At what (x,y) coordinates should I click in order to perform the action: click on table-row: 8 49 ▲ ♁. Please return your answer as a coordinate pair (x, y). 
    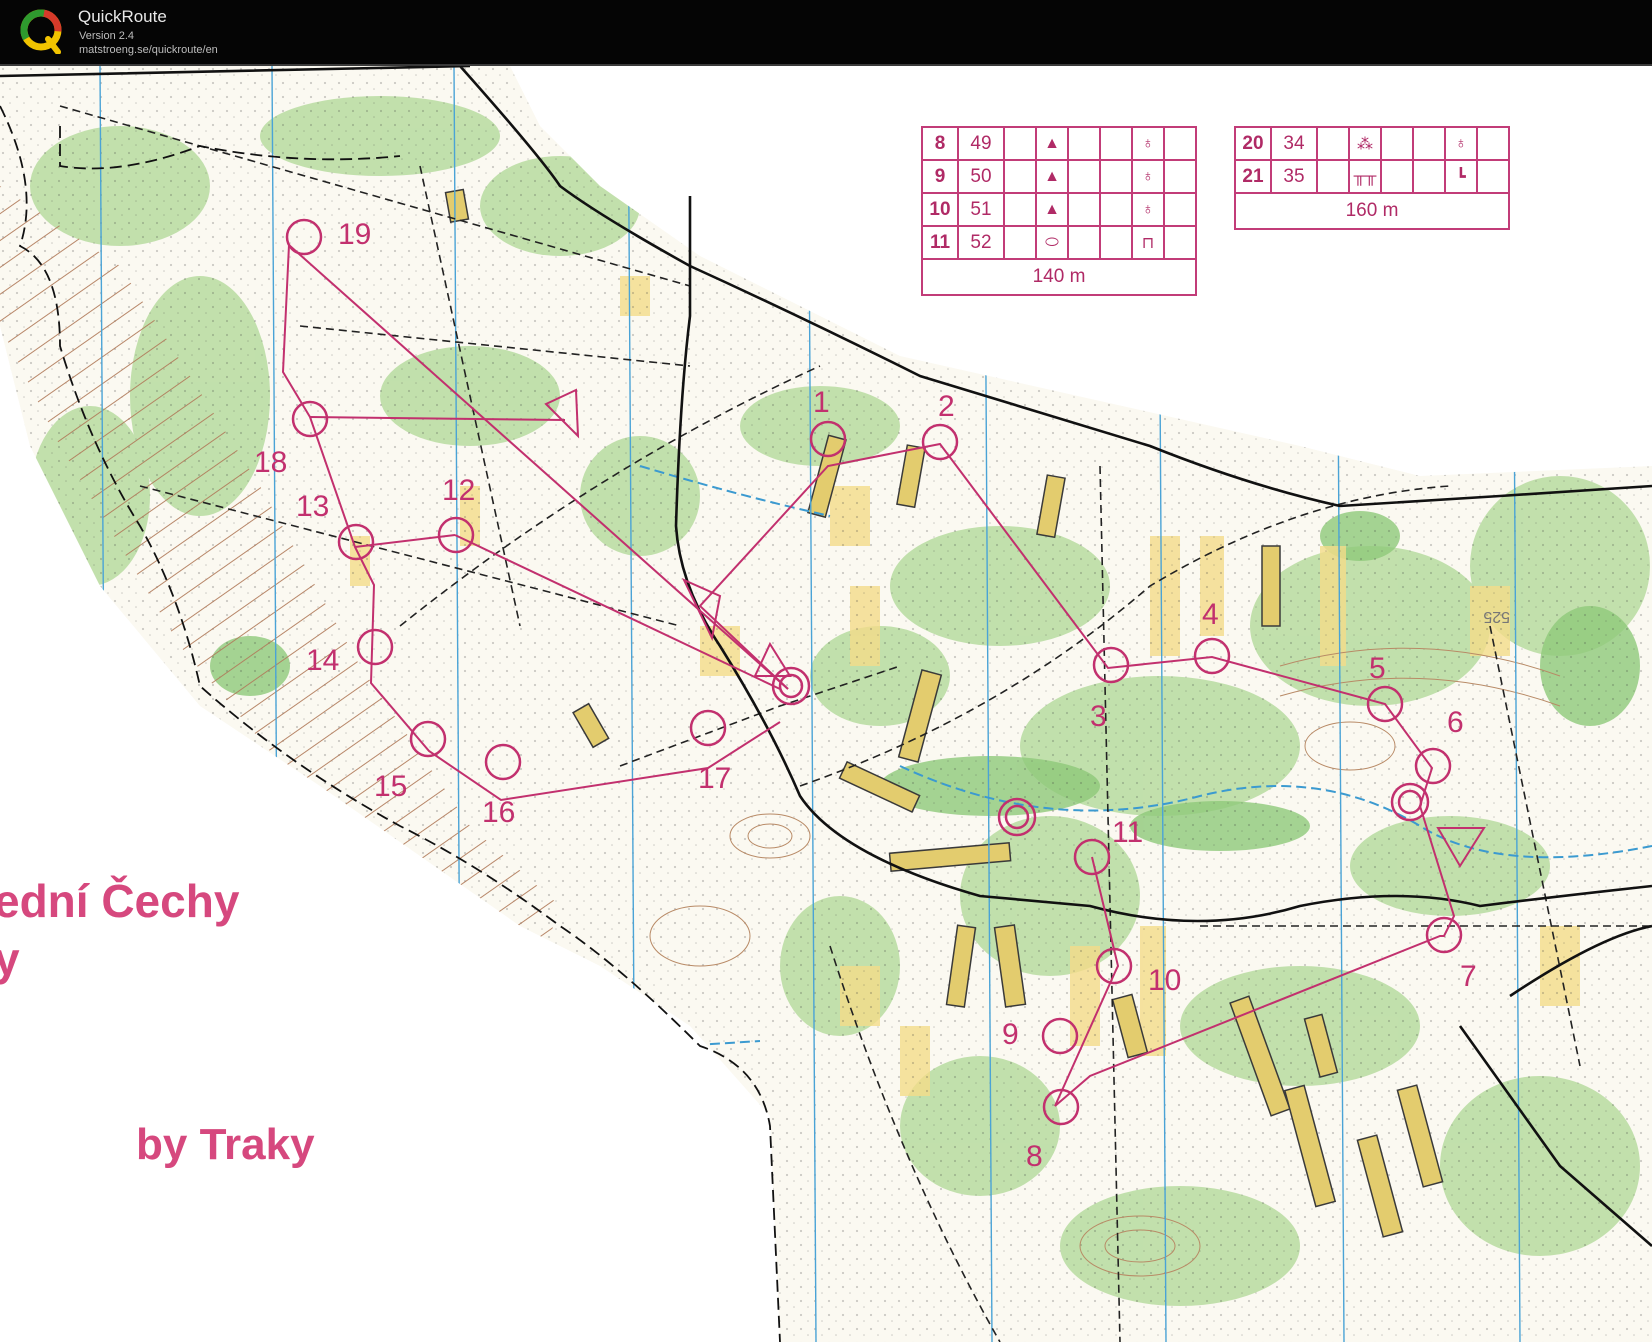
    Looking at the image, I should click on (1059, 143).